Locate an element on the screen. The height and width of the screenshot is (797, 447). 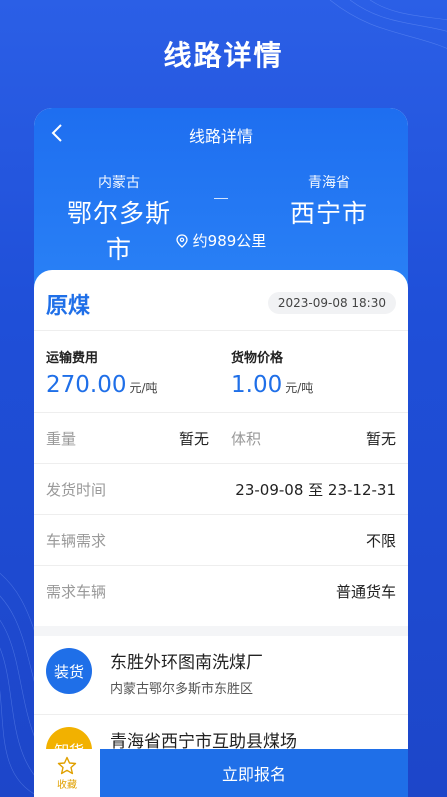
favorite-button: 收藏 is located at coordinates (67, 773).